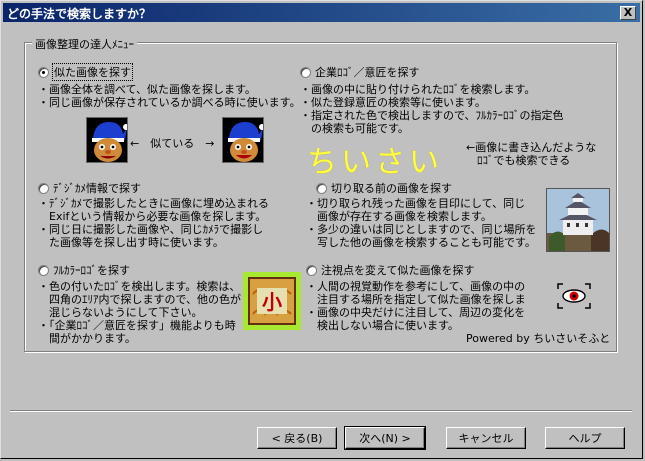 Image resolution: width=645 pixels, height=461 pixels. I want to click on face-image-right, so click(243, 140).